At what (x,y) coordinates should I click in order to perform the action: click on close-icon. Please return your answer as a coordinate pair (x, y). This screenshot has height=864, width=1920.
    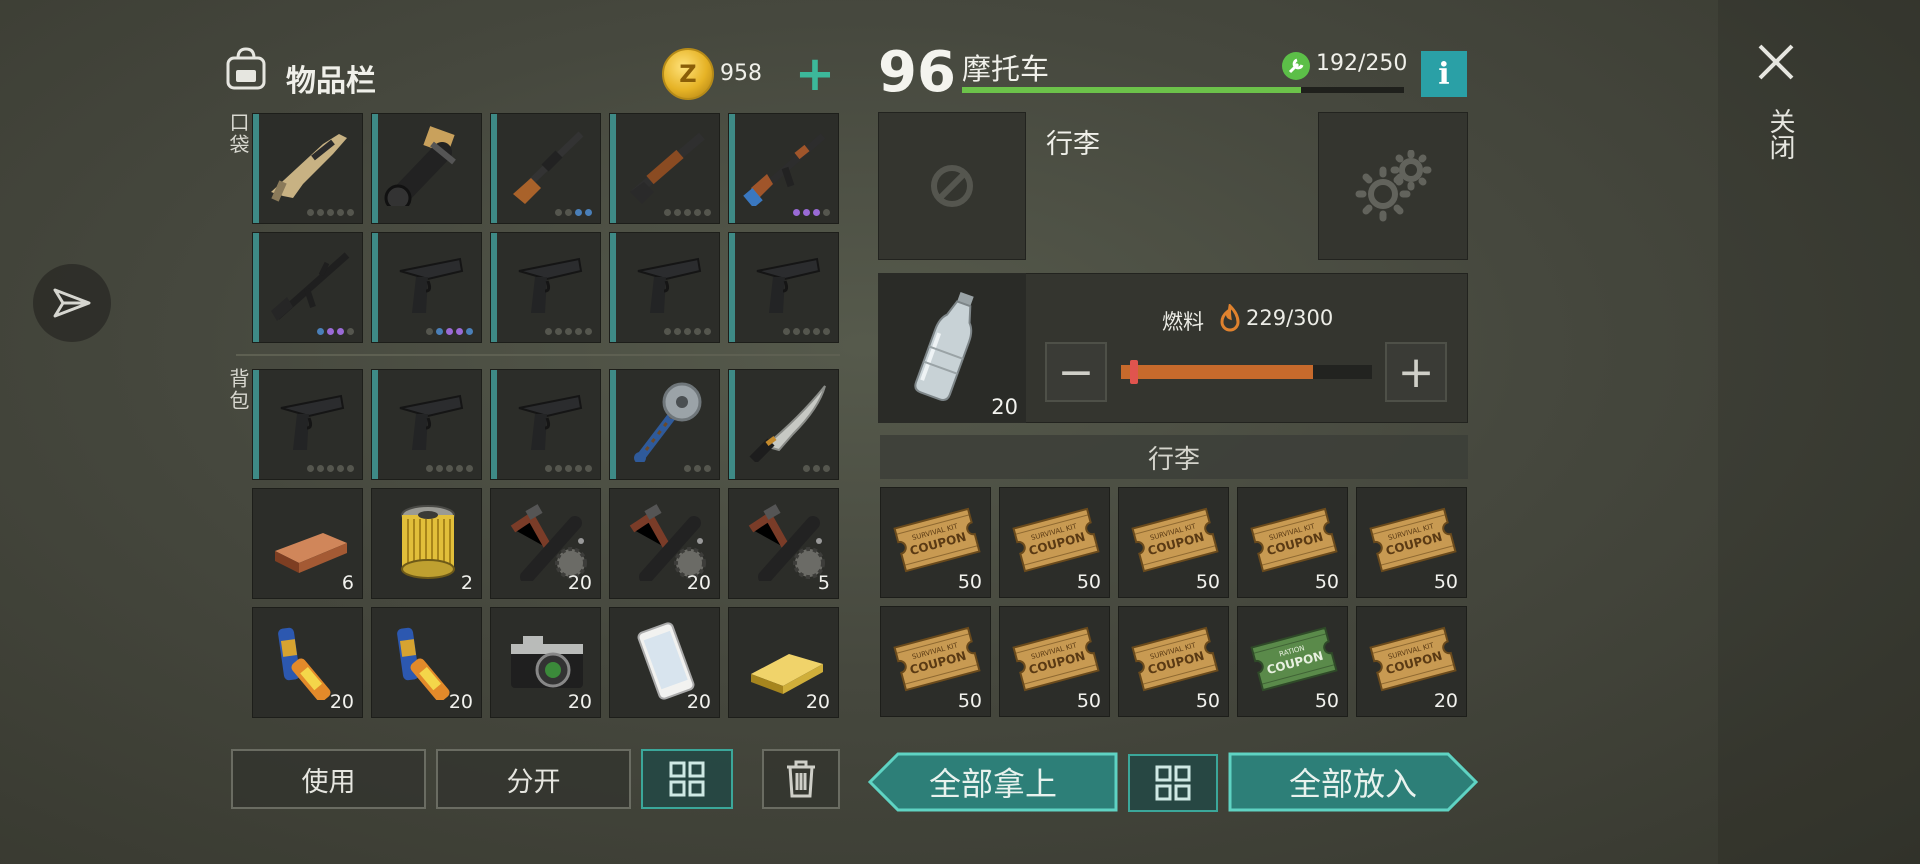
    Looking at the image, I should click on (1776, 62).